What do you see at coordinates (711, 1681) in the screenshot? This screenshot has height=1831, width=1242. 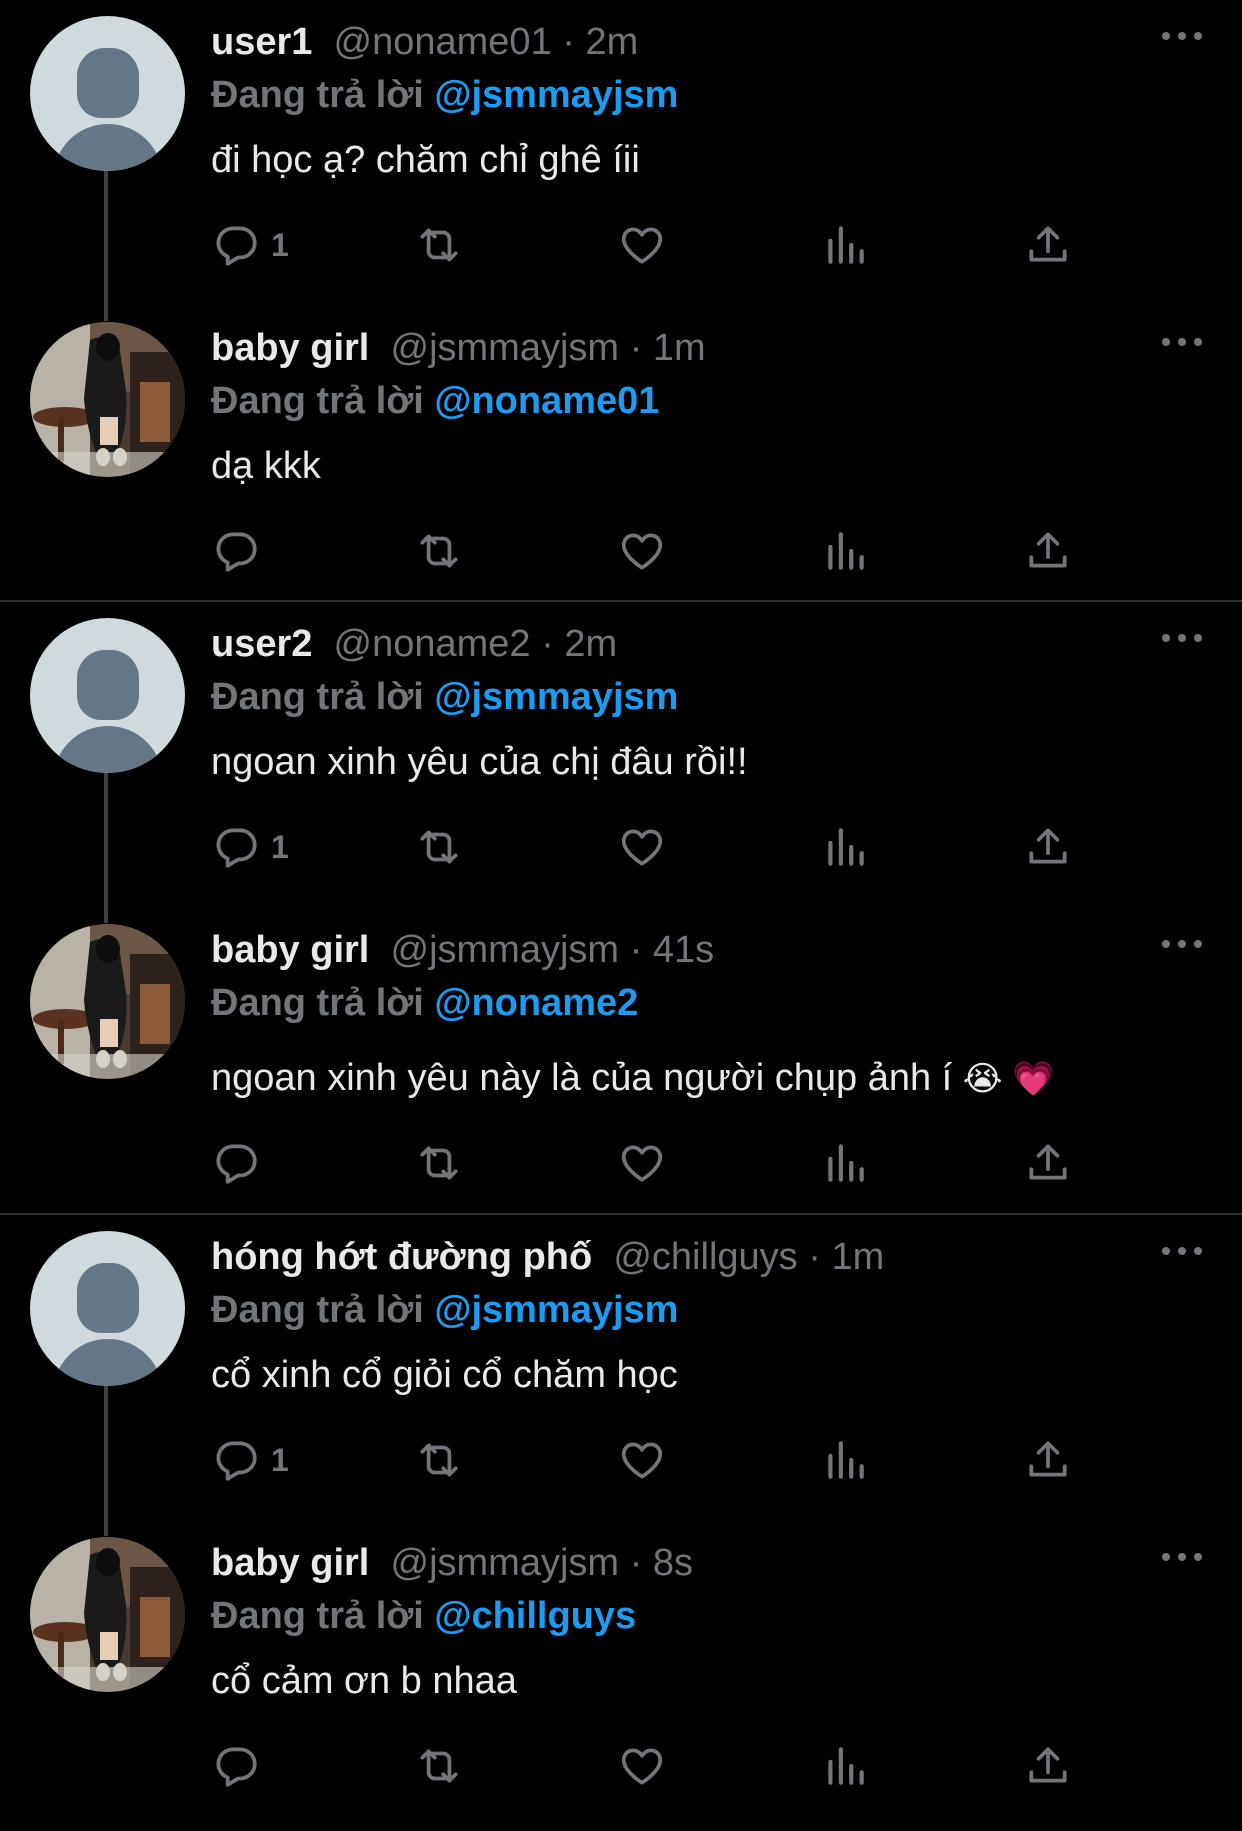 I see `tweet-text: cổ cảm ơn b nhaa` at bounding box center [711, 1681].